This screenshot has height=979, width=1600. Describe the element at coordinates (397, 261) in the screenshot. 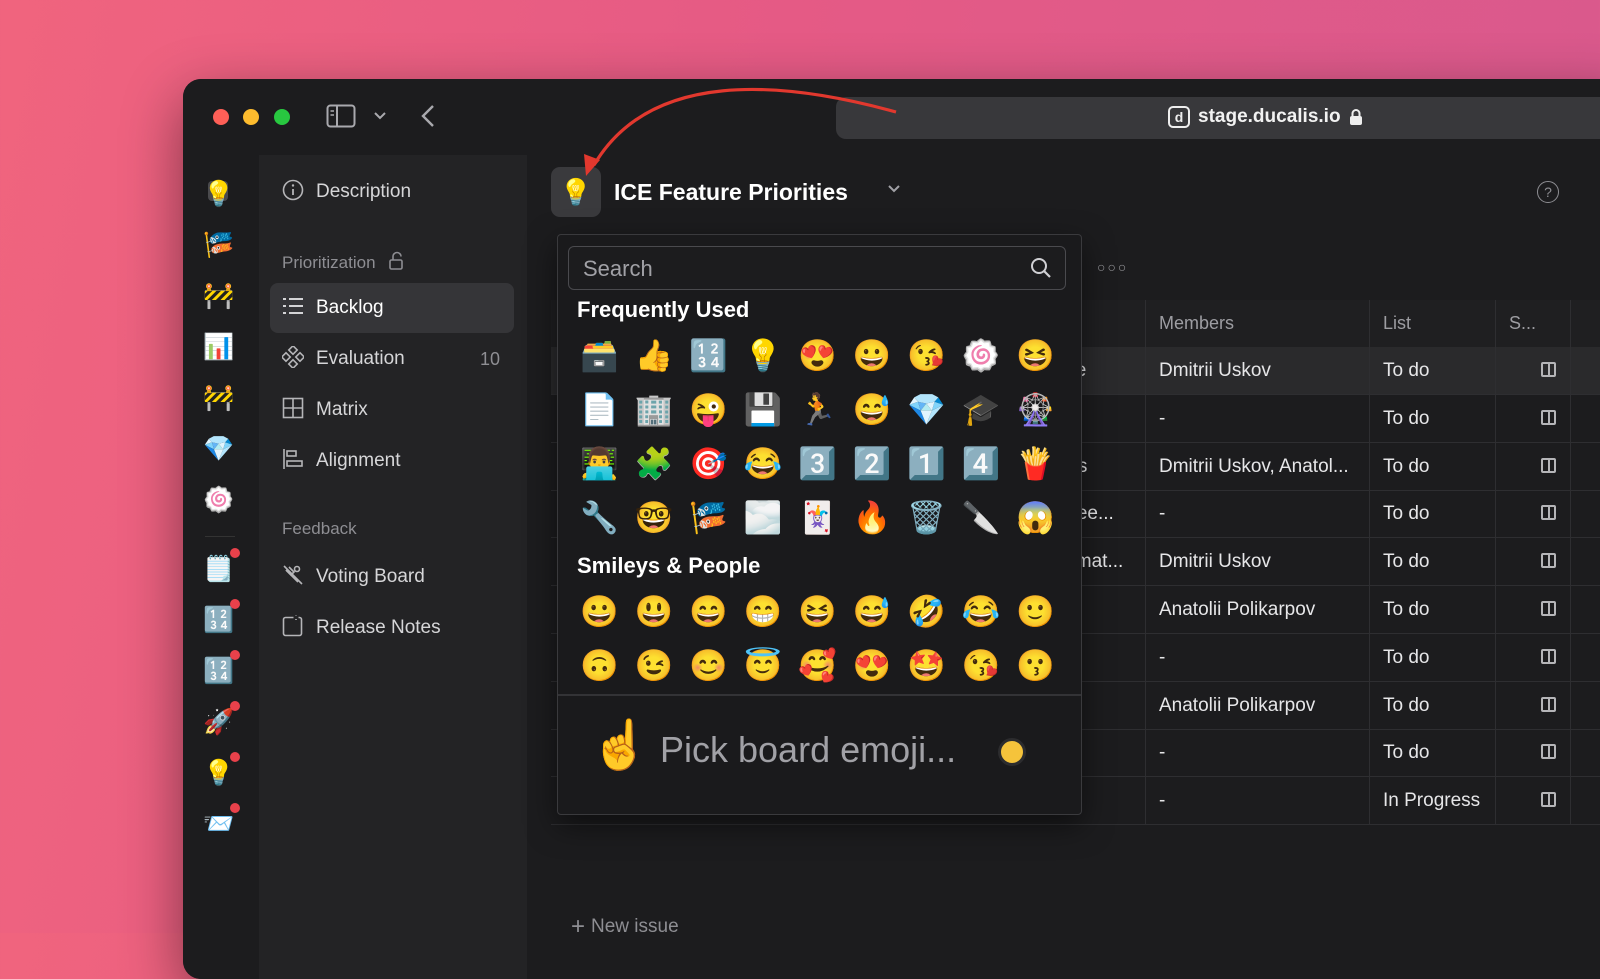

I see `unlock-icon` at that location.